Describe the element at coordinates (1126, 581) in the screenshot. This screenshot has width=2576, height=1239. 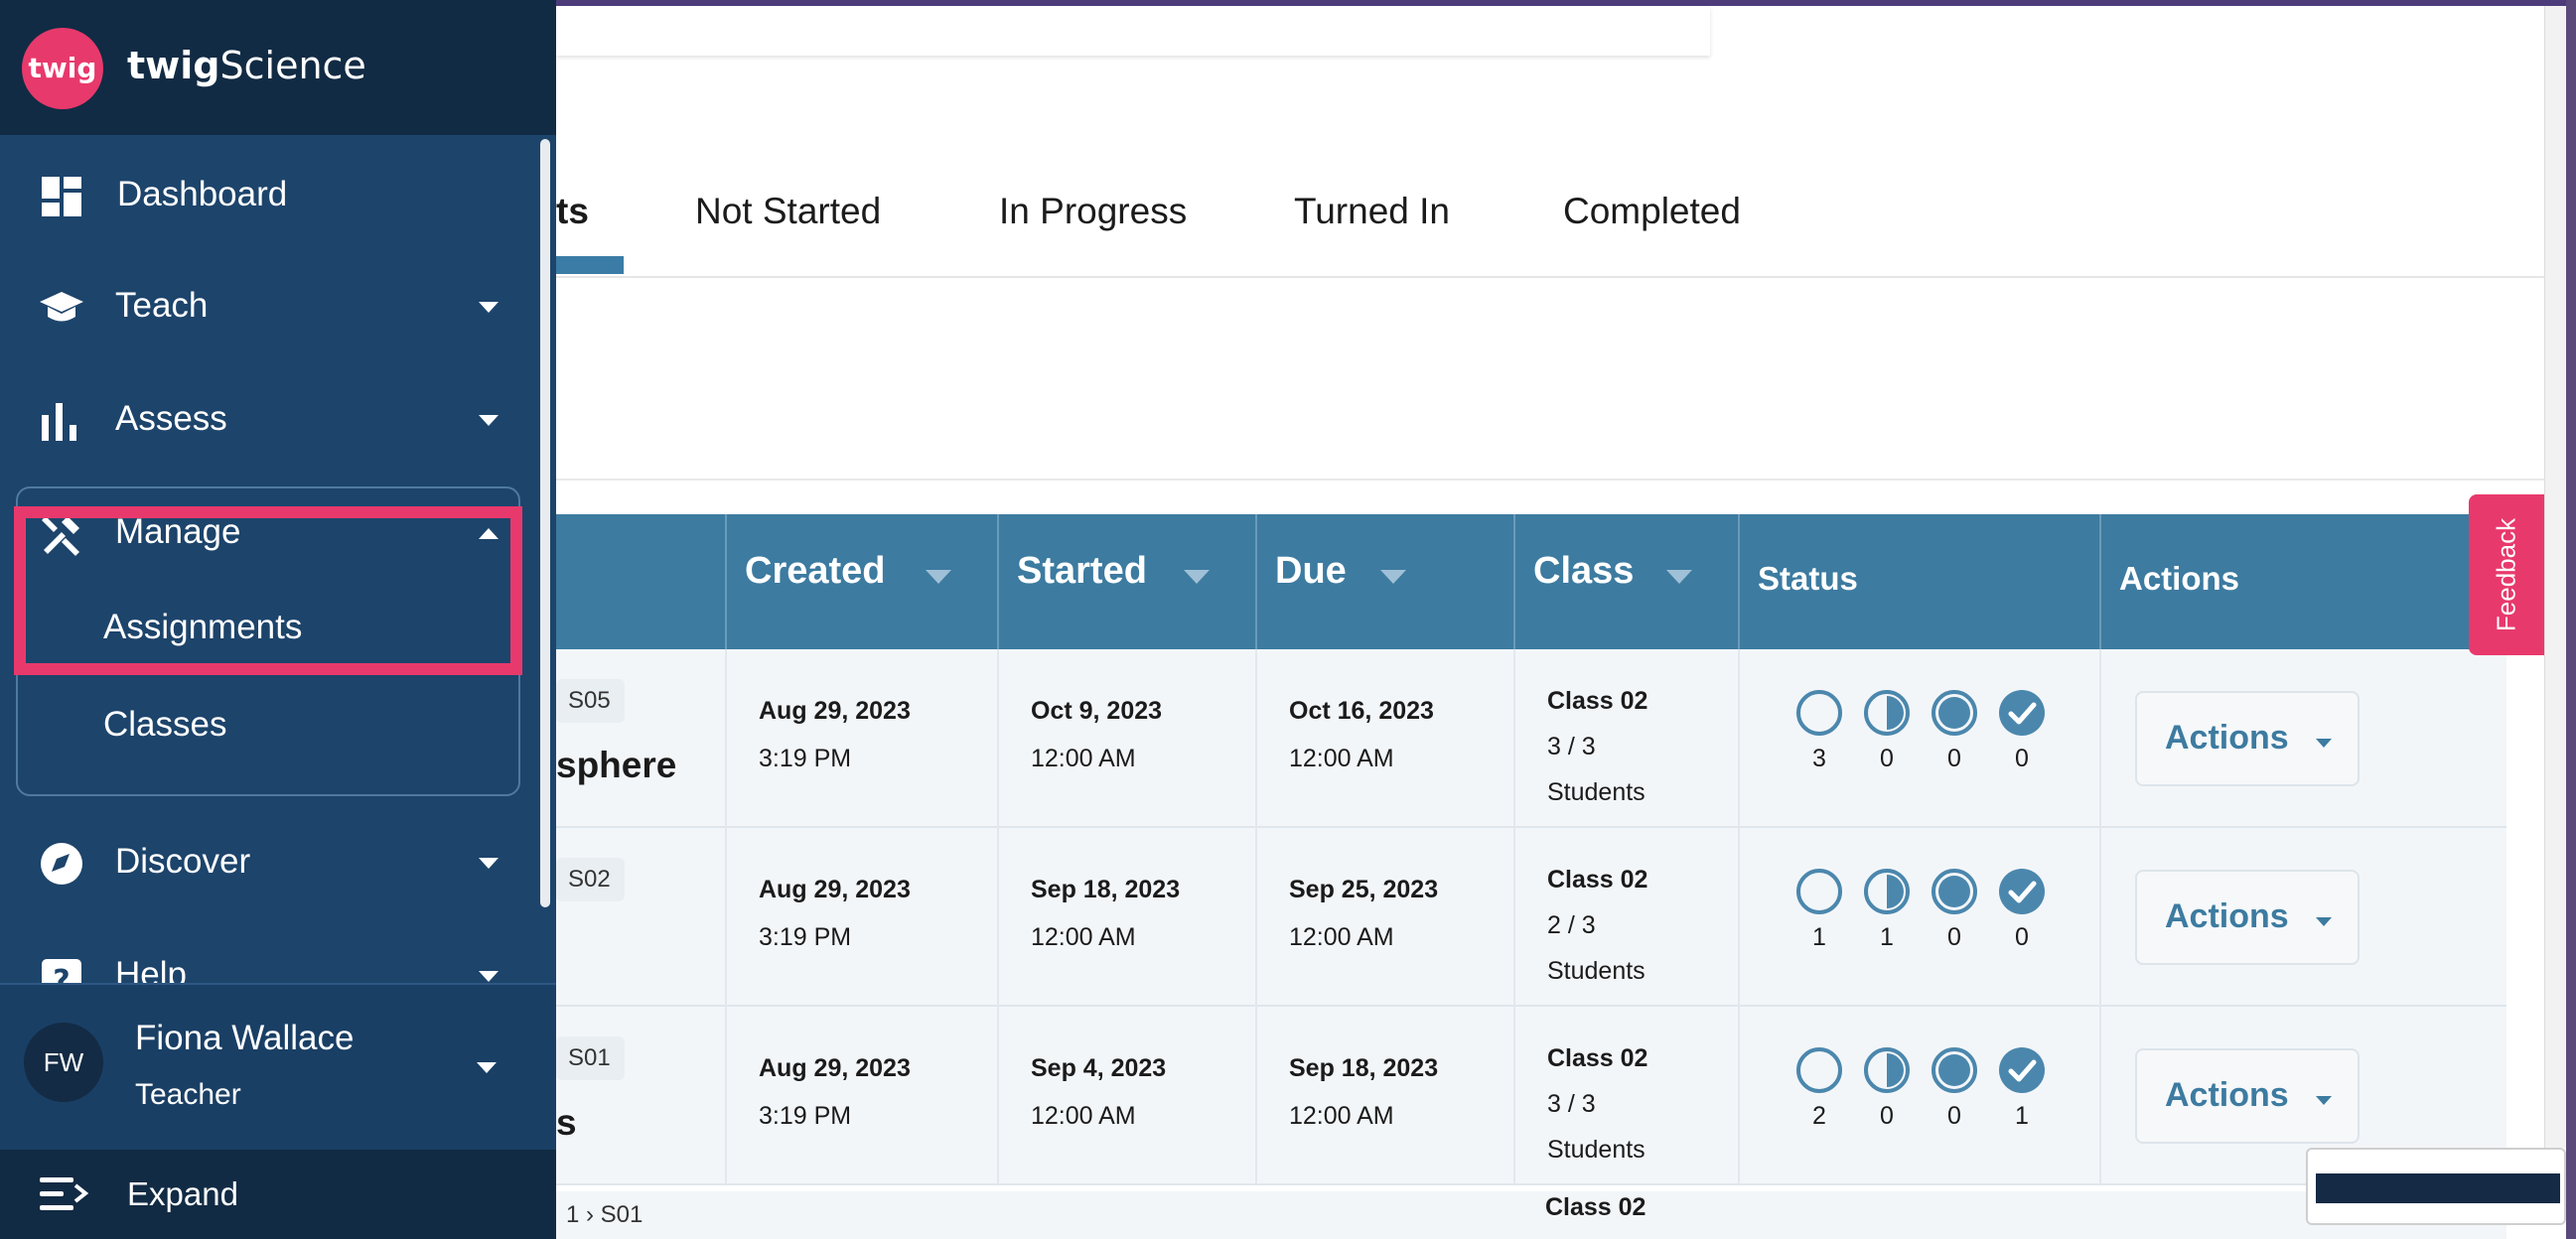
I see `column-started: Started` at that location.